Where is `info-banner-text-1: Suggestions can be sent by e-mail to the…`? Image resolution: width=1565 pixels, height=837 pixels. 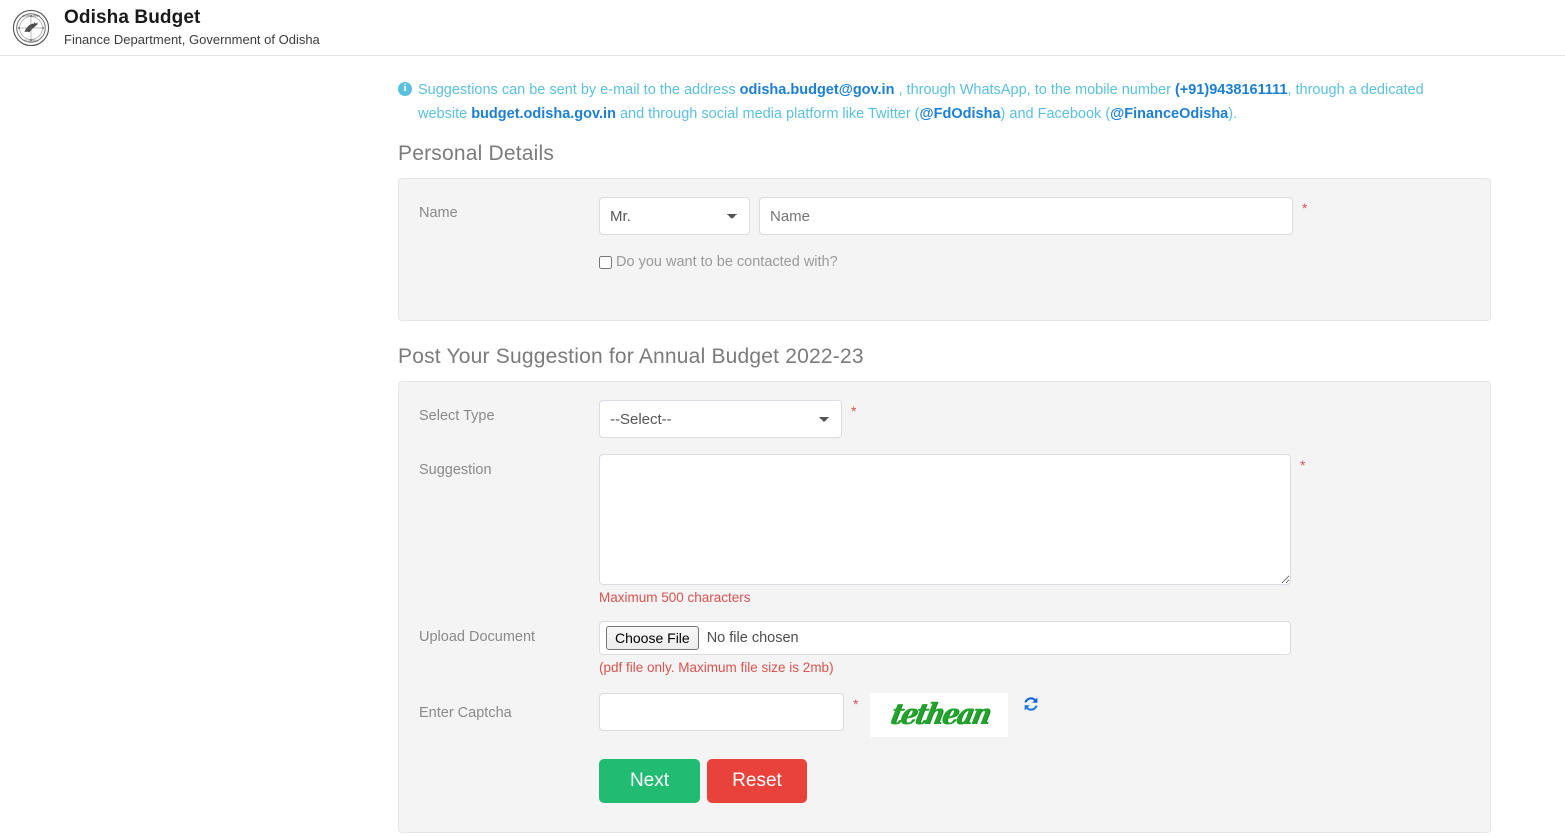 info-banner-text-1: Suggestions can be sent by e-mail to the… is located at coordinates (579, 90).